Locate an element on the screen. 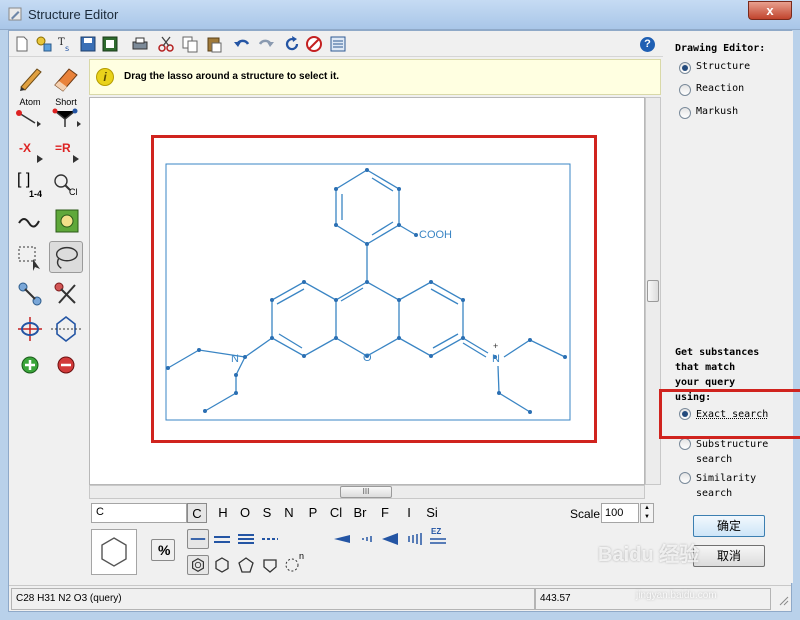  ring-preview is located at coordinates (114, 552).